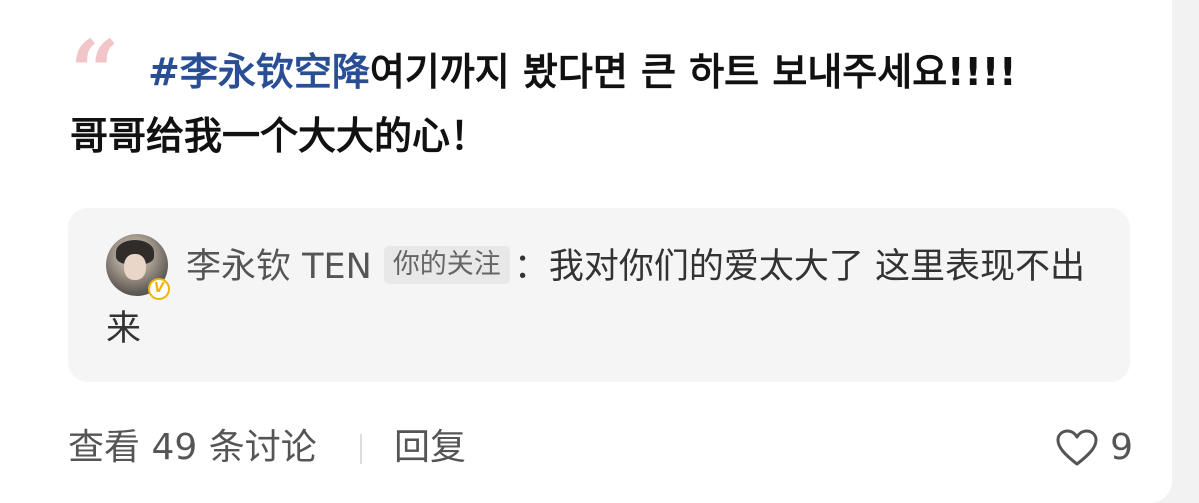 The image size is (1199, 503). I want to click on repost-username: 李永钦 TEN, so click(279, 267).